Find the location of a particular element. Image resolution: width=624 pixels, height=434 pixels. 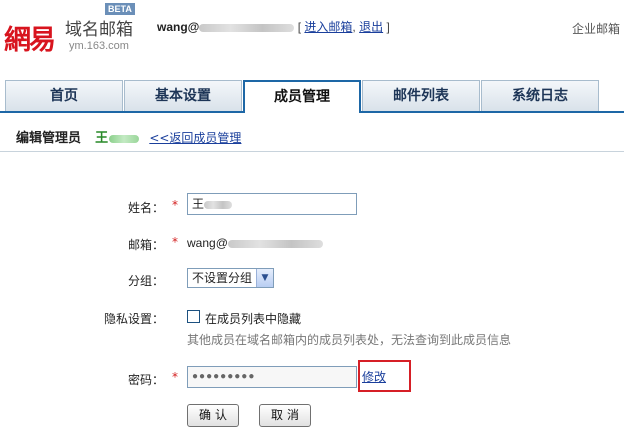

email-value: wang@ is located at coordinates (255, 243).